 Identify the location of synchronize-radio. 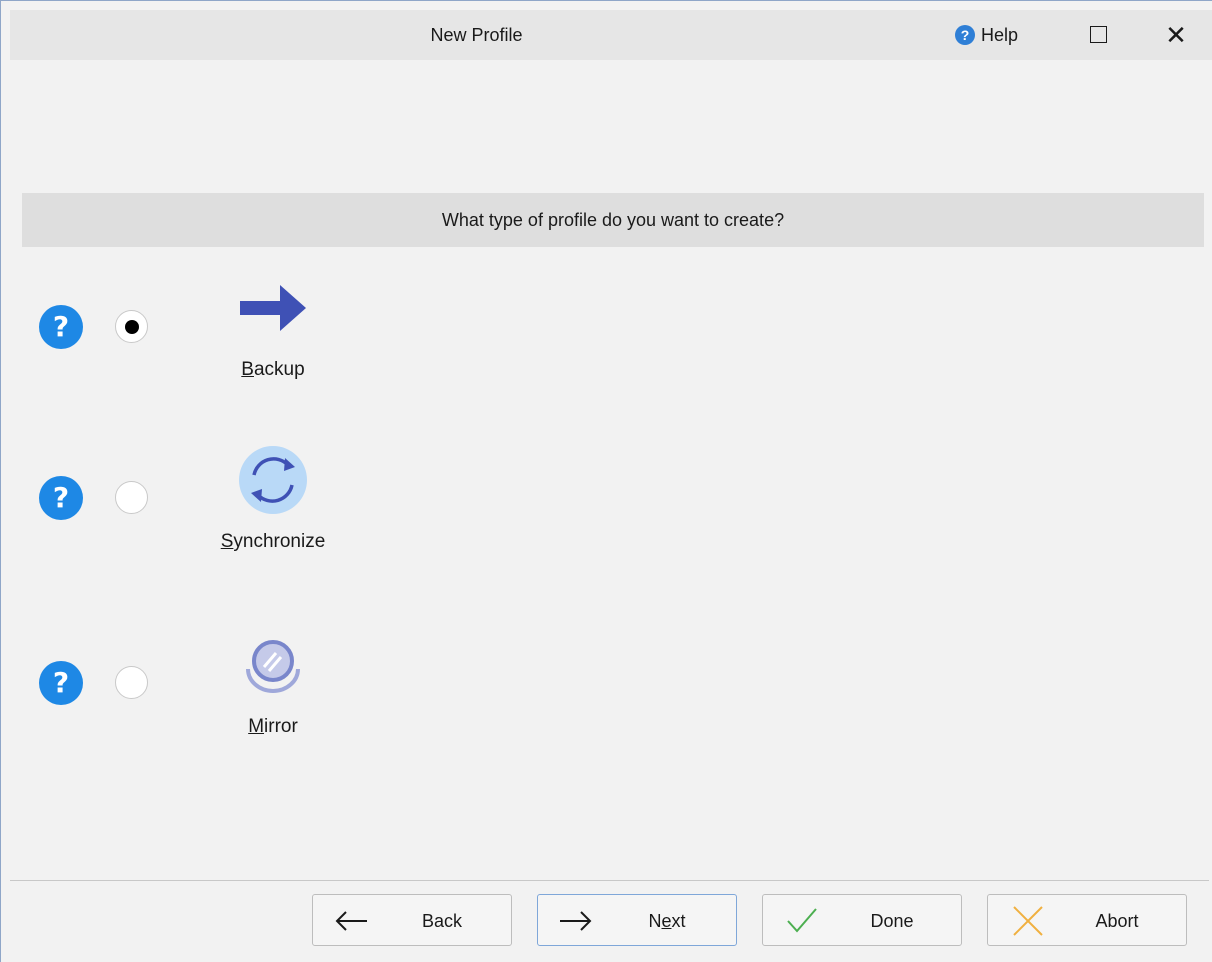
(131, 497).